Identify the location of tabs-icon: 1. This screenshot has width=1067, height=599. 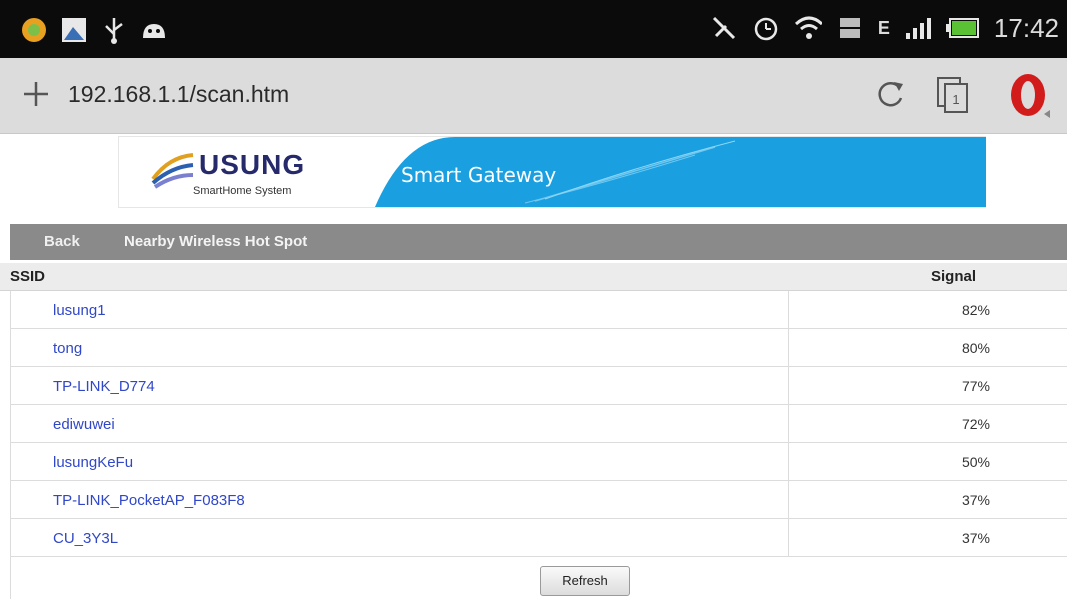
(953, 95).